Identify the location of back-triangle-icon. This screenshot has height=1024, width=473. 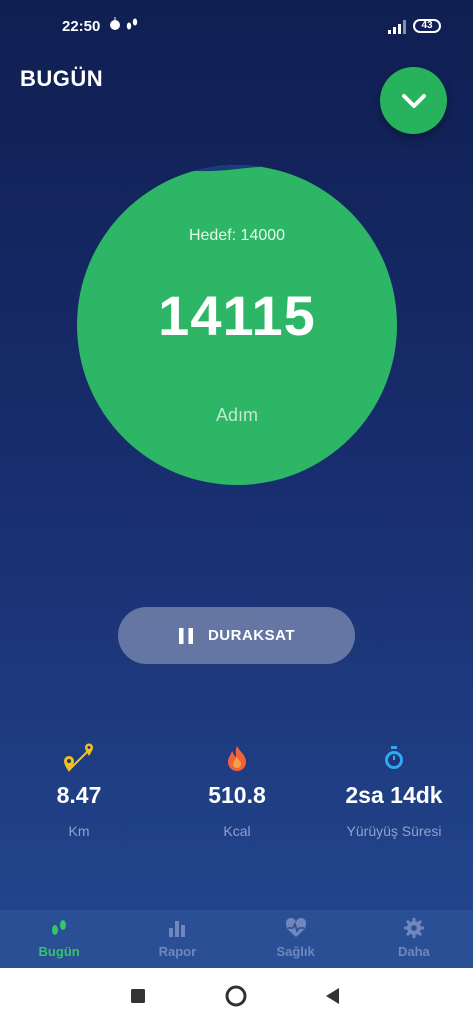
(332, 996).